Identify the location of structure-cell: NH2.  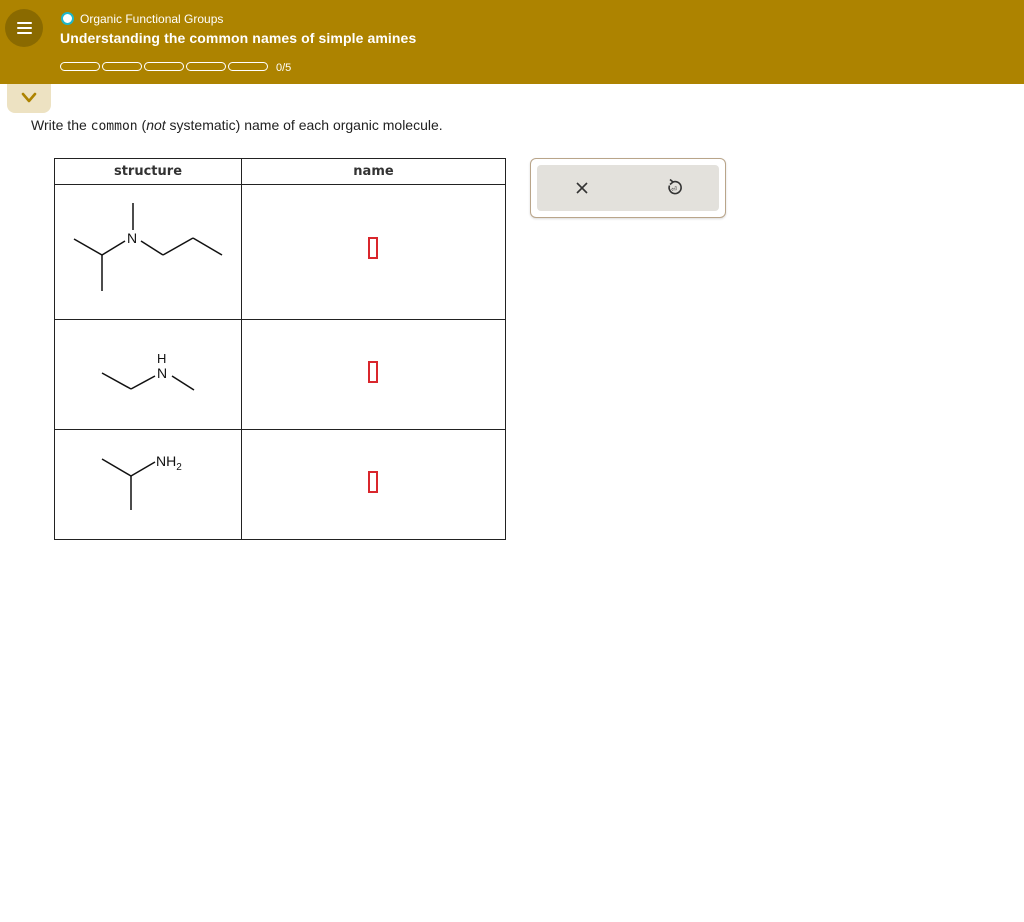
(148, 484).